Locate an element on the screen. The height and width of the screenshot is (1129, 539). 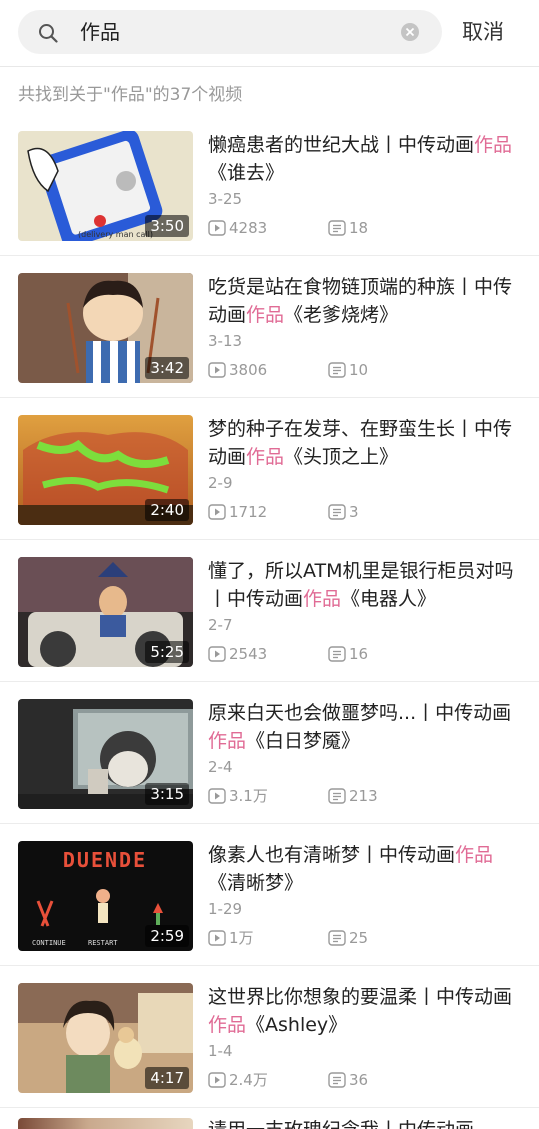
play-count: 1万 is located at coordinates (231, 938).